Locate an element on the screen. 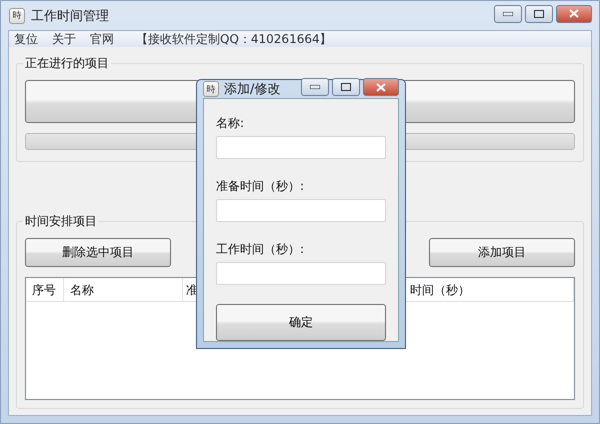 The height and width of the screenshot is (424, 600). window-title: 工作时间管理 is located at coordinates (70, 16).